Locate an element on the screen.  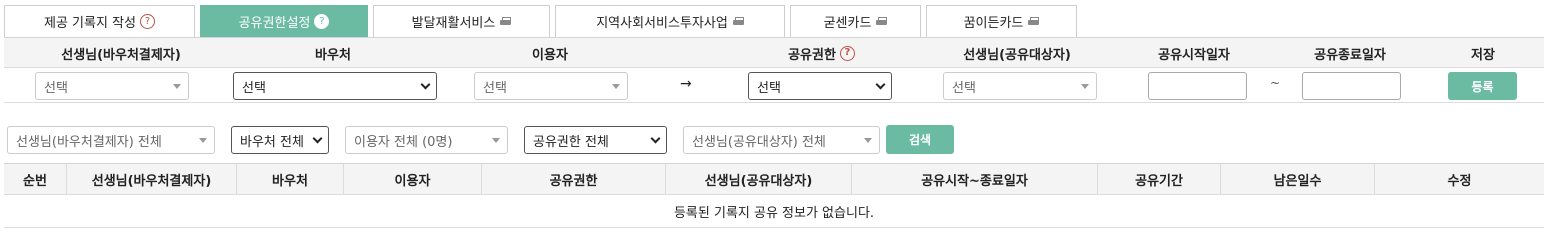
header-voucher: 바우처 is located at coordinates (333, 55).